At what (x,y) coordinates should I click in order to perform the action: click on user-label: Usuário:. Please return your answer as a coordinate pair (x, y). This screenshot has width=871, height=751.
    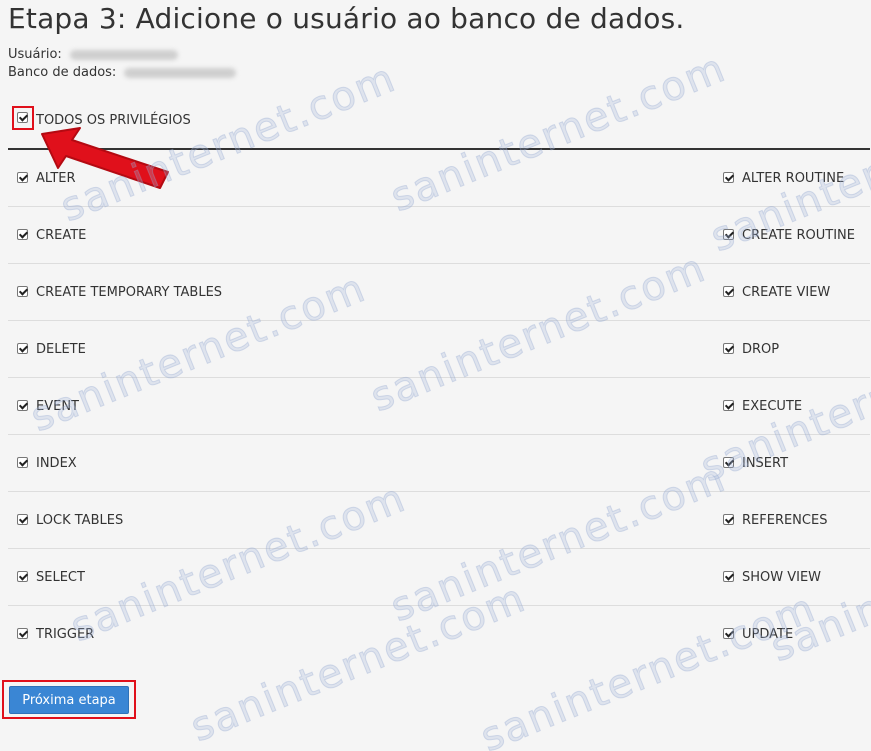
    Looking at the image, I should click on (35, 54).